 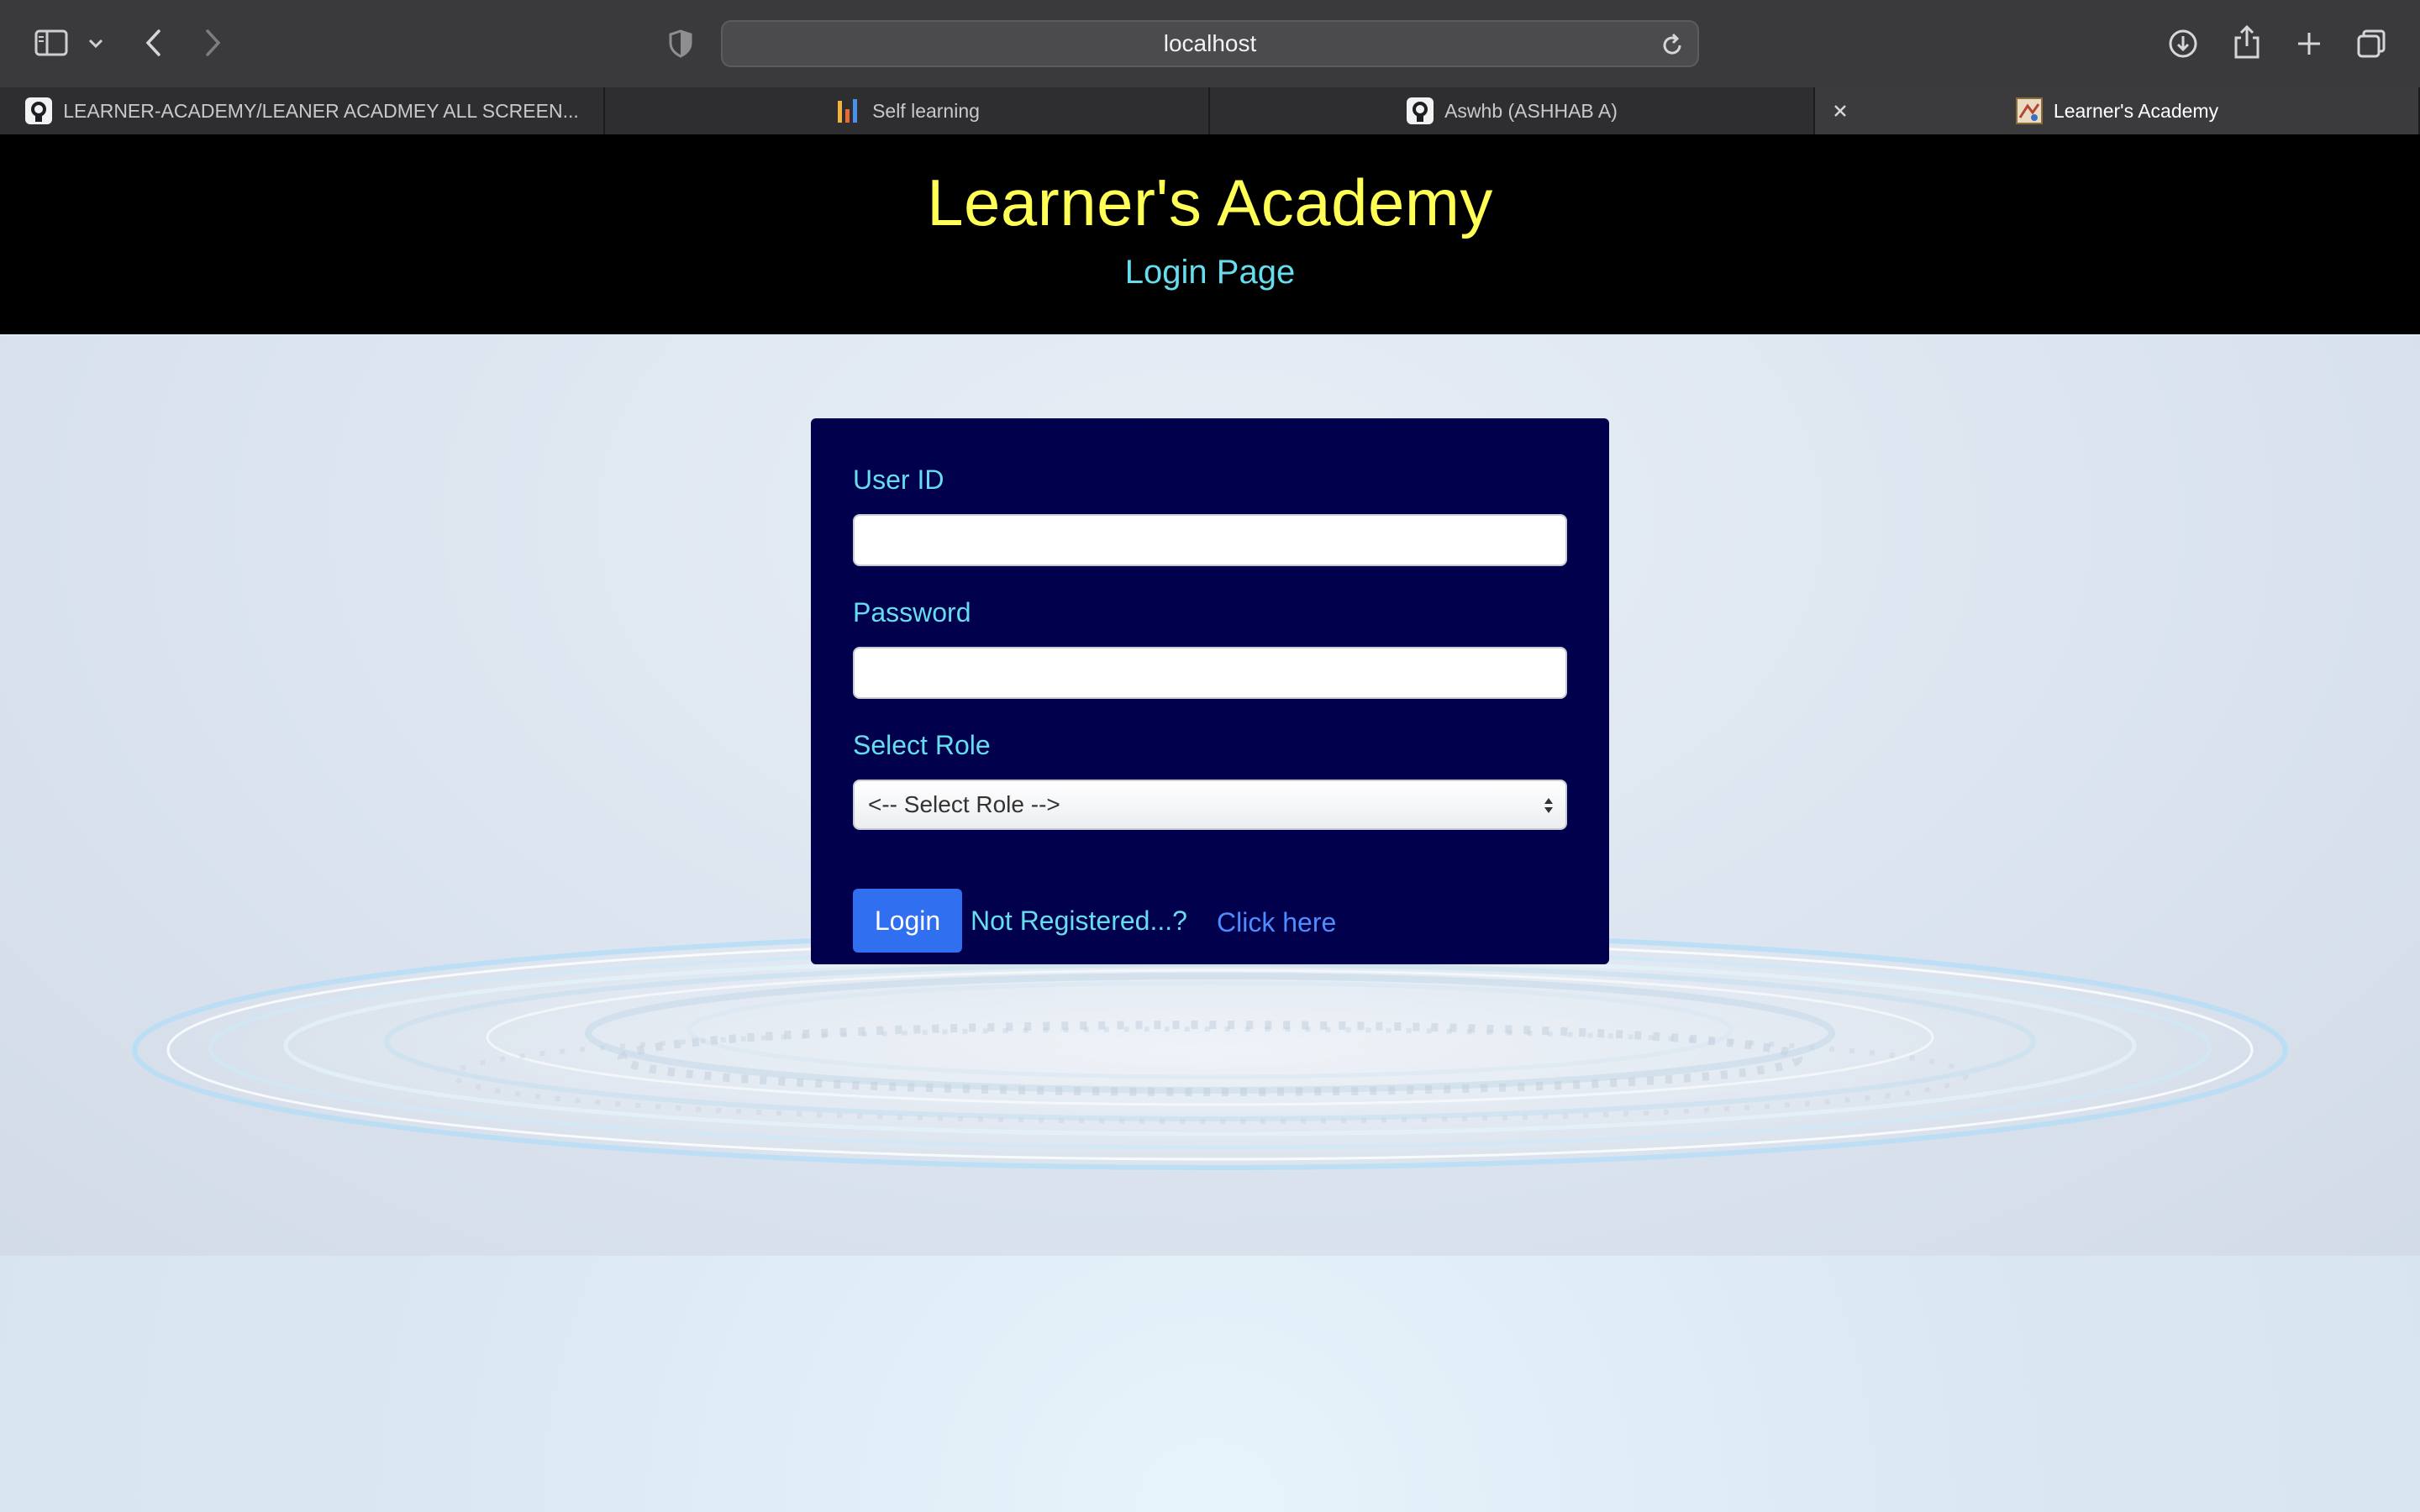 I want to click on privacy-shield-icon, so click(x=681, y=44).